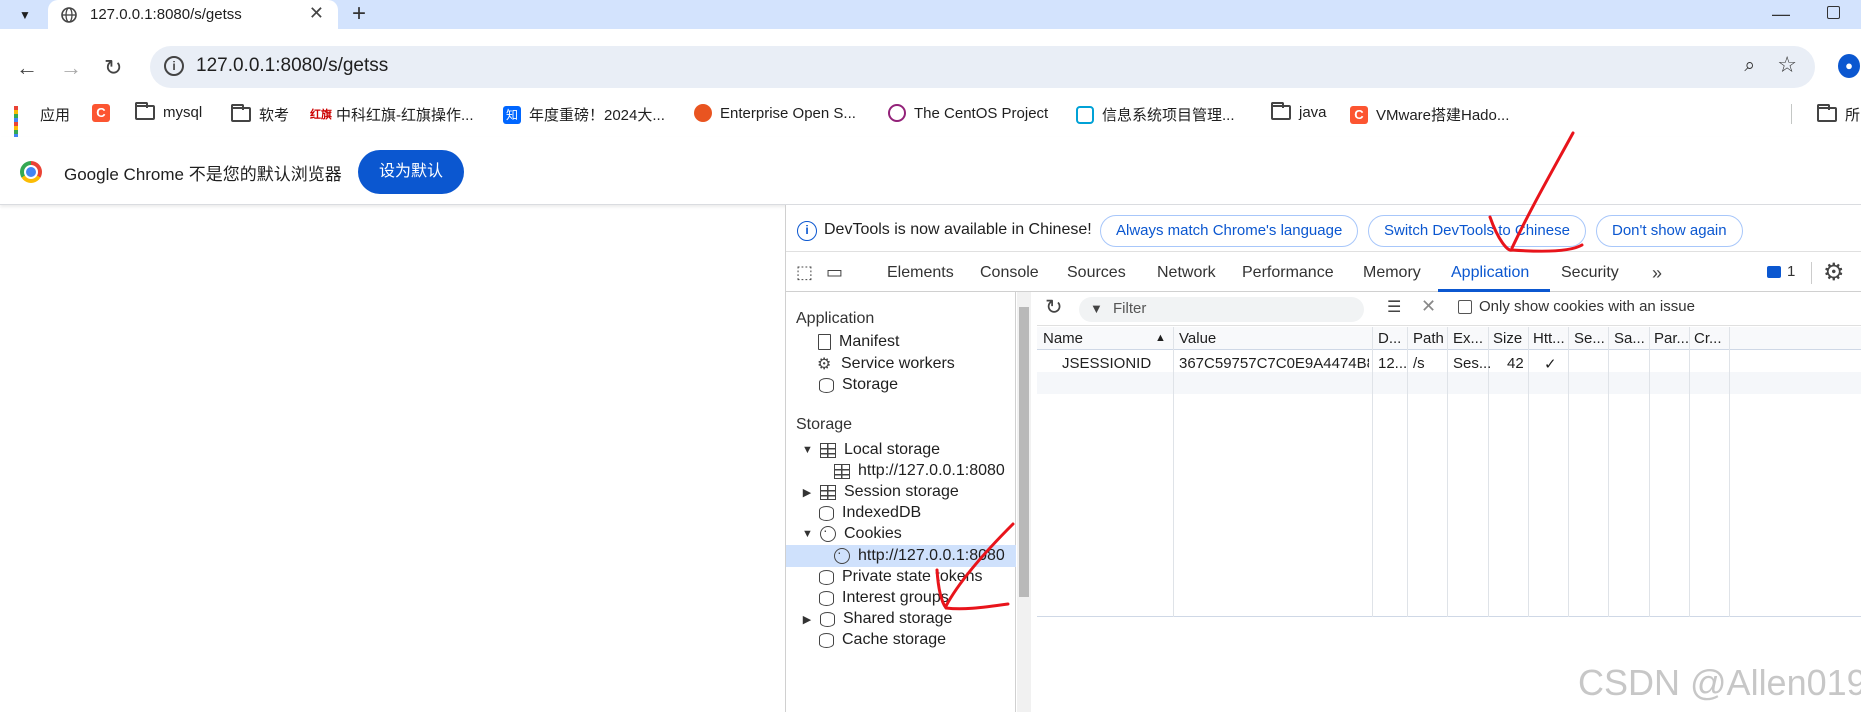 This screenshot has height=712, width=1861. What do you see at coordinates (1096, 273) in the screenshot?
I see `tab-sources: Sources` at bounding box center [1096, 273].